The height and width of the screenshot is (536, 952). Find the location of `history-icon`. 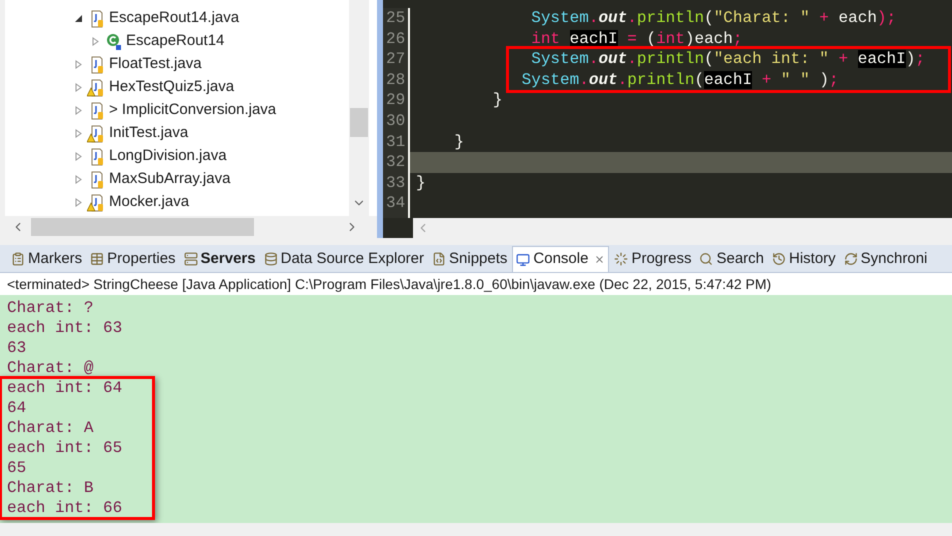

history-icon is located at coordinates (779, 259).